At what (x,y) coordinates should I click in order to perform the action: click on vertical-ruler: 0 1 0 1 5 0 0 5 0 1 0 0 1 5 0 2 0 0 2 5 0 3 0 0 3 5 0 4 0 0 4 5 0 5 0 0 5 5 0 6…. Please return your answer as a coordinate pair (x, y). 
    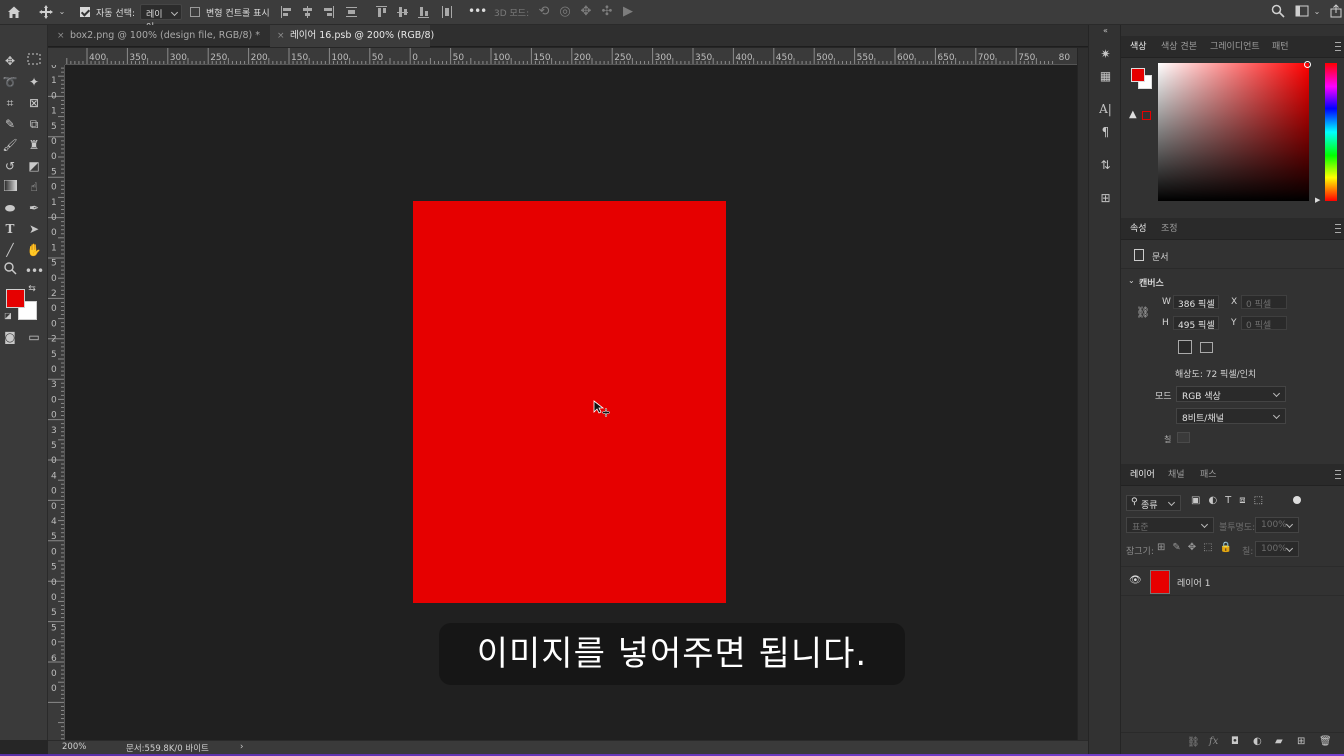
    Looking at the image, I should click on (56, 394).